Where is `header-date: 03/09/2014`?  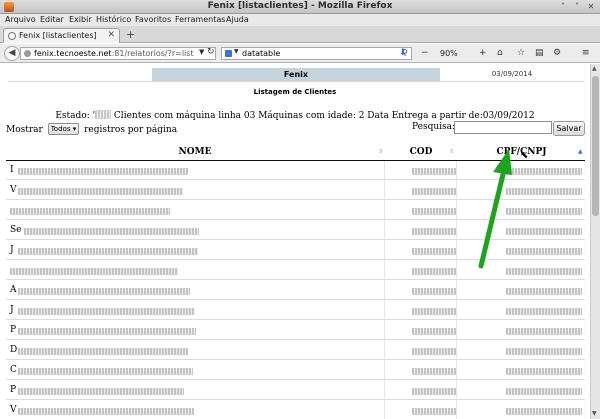 header-date: 03/09/2014 is located at coordinates (512, 74).